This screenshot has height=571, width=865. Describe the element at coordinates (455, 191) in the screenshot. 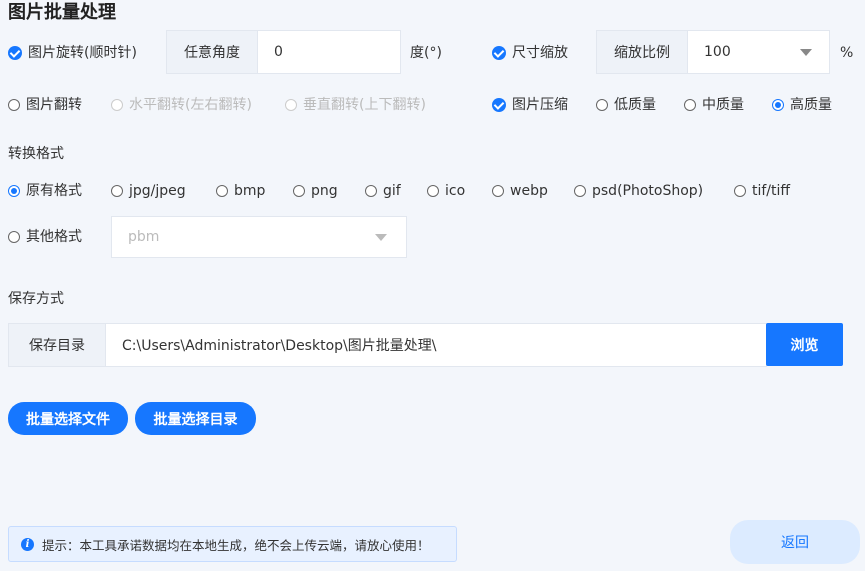

I see `format-label-ico: ico` at that location.